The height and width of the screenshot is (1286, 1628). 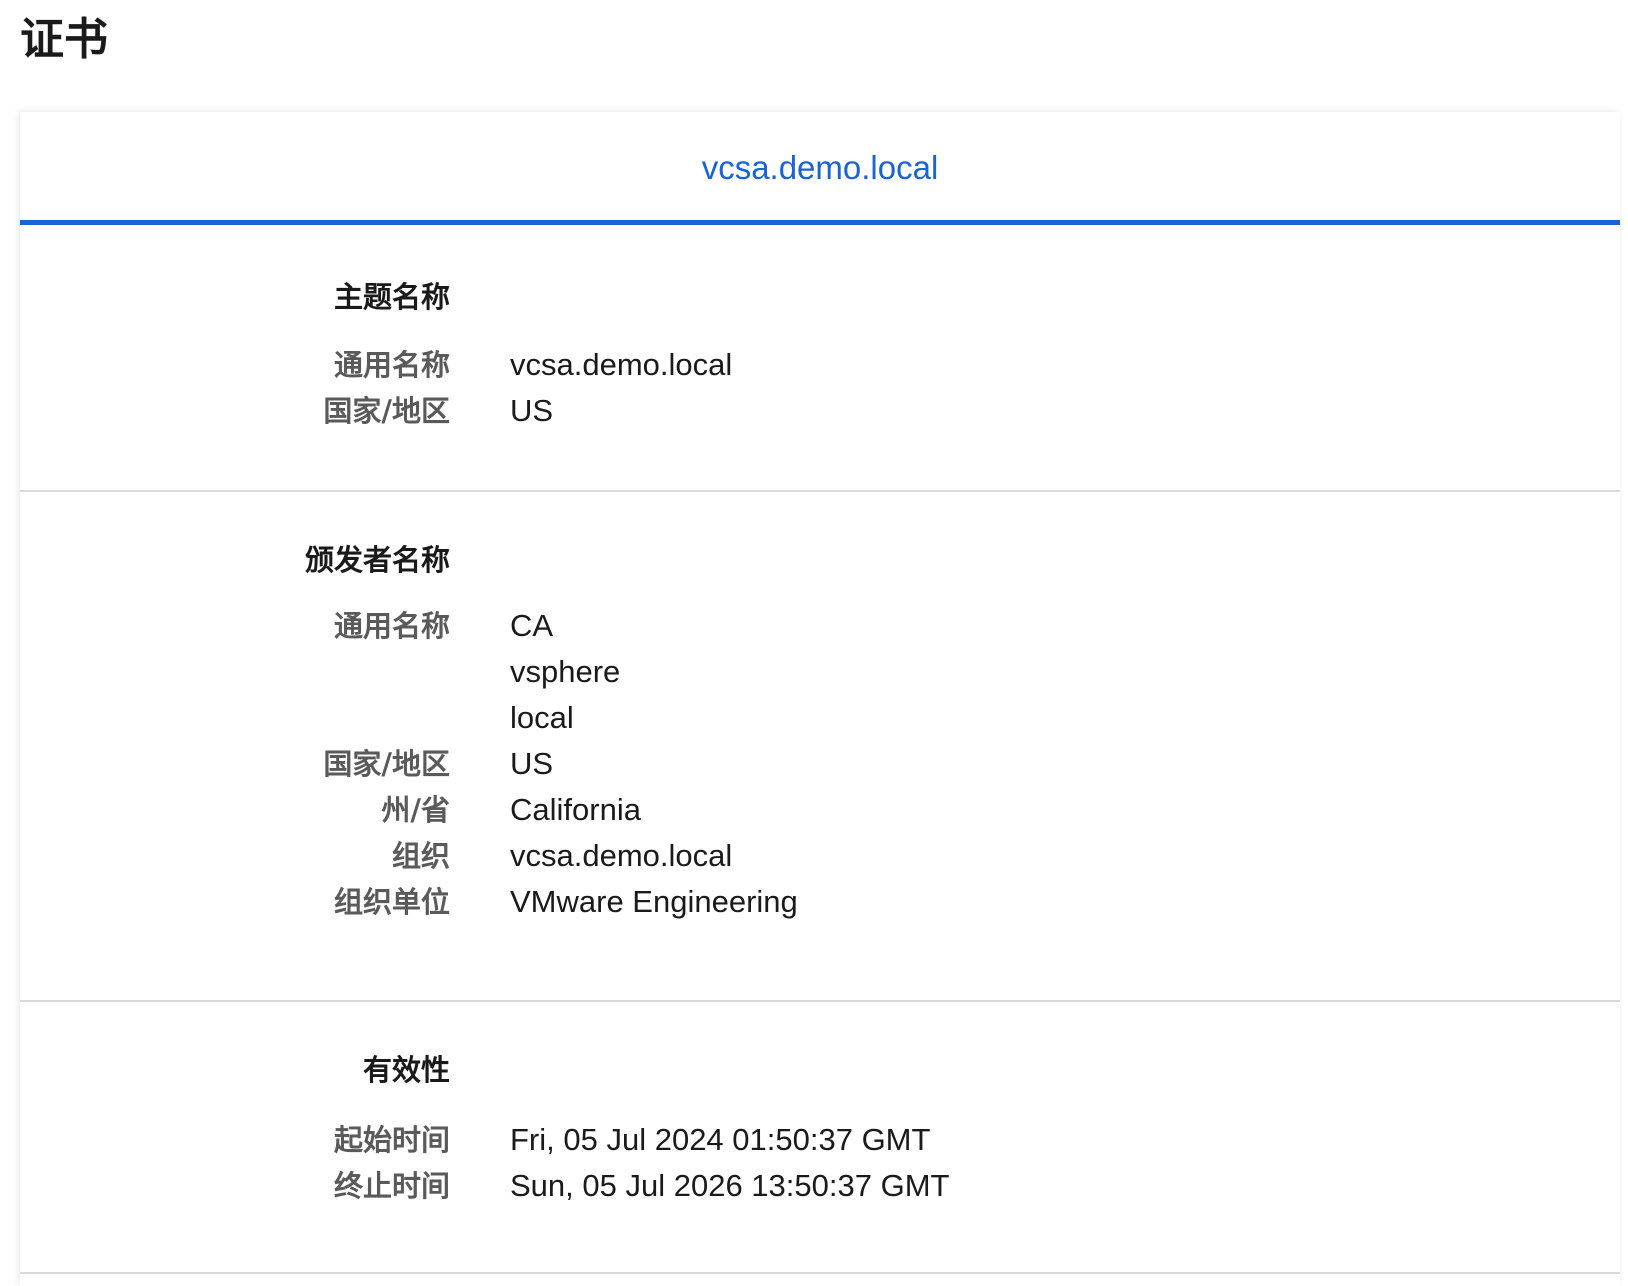 What do you see at coordinates (820, 413) in the screenshot?
I see `subject-row: 国家/地区 US` at bounding box center [820, 413].